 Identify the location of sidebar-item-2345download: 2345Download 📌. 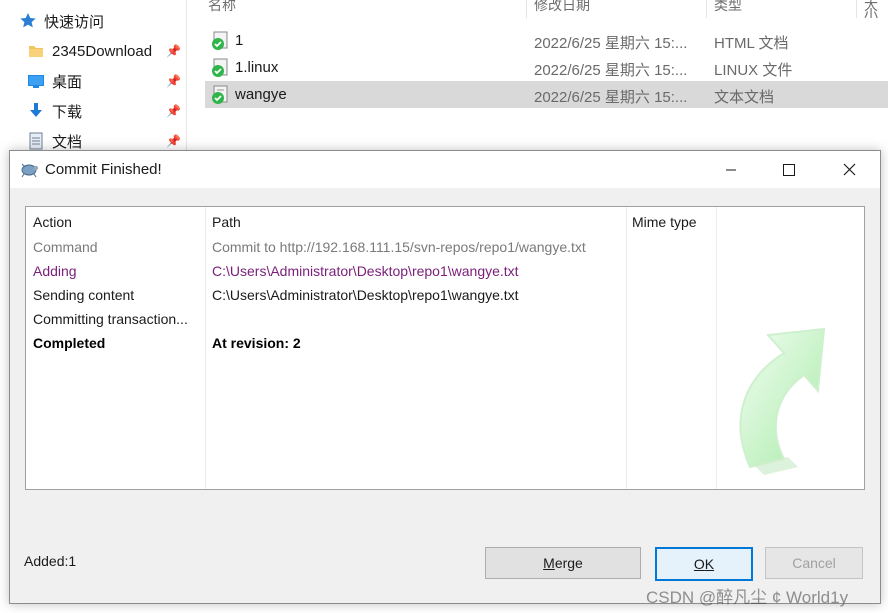
(93, 51).